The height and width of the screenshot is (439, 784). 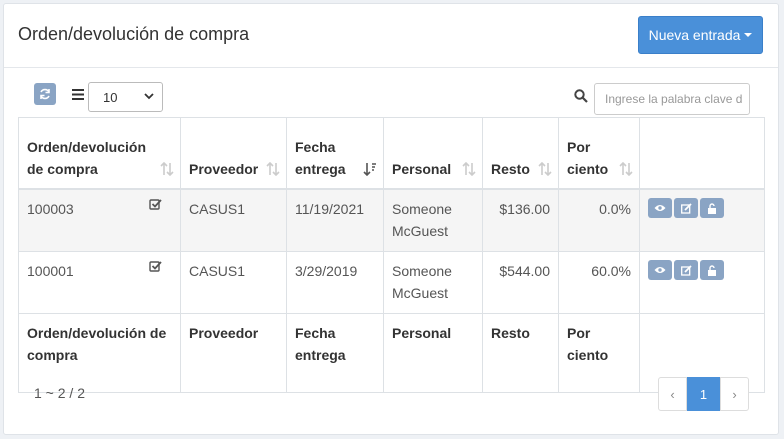 What do you see at coordinates (599, 220) in the screenshot?
I see `percent-cell: 0.0%` at bounding box center [599, 220].